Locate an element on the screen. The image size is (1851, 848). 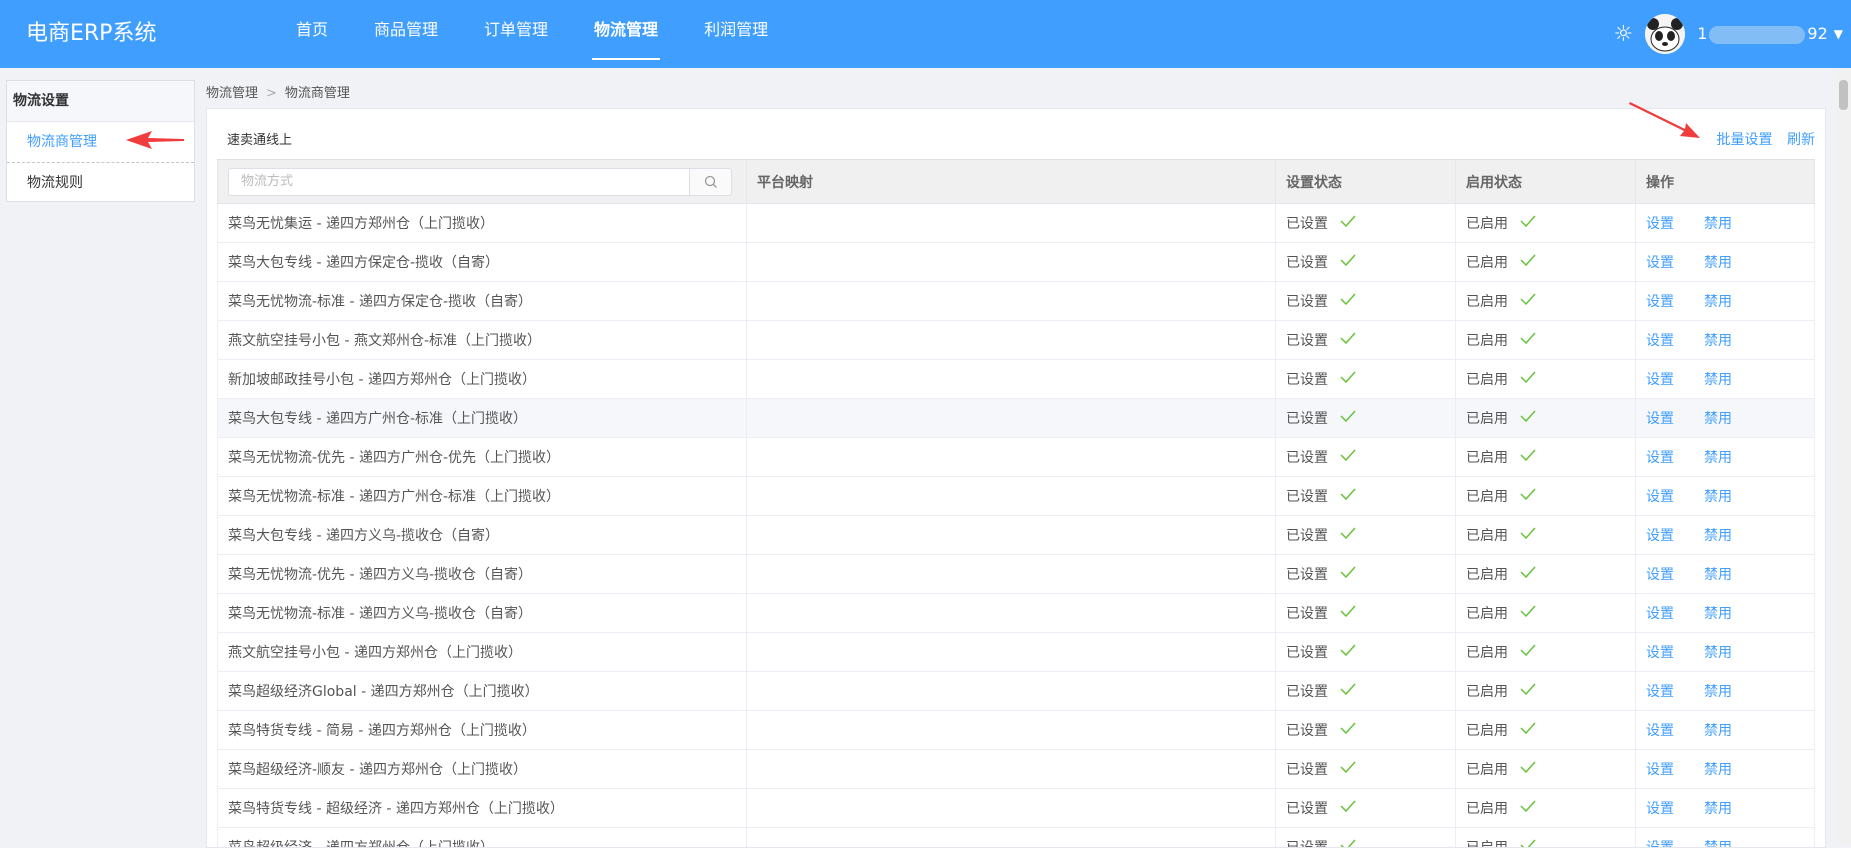
app-logo-title: 电商ERP系统 is located at coordinates (91, 34).